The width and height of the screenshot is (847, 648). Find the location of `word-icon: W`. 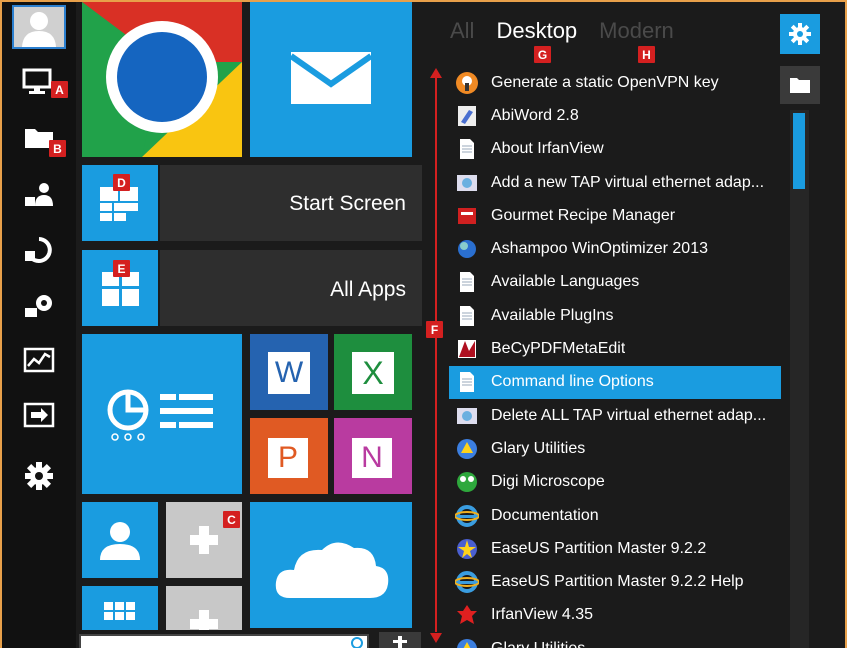

word-icon: W is located at coordinates (289, 373).